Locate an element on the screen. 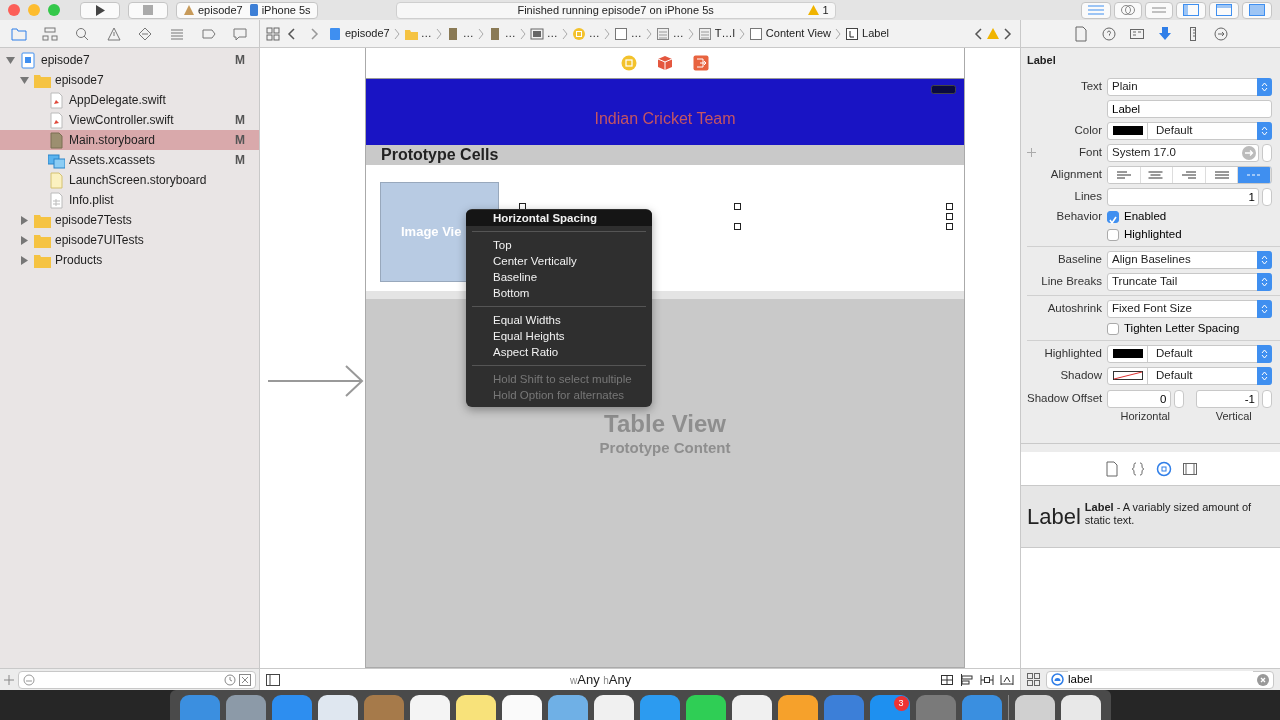 Image resolution: width=1280 pixels, height=720 pixels. speech-bubble-icon is located at coordinates (240, 33).